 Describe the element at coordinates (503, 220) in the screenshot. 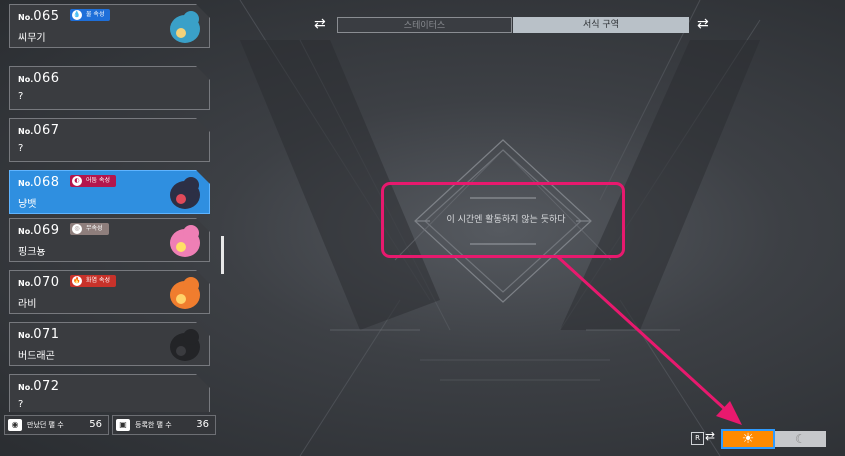

I see `highlight-box` at that location.